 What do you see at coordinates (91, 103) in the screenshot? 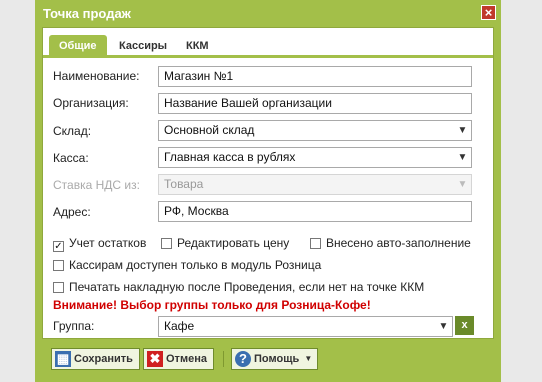
I see `organization-label: Организация:` at bounding box center [91, 103].